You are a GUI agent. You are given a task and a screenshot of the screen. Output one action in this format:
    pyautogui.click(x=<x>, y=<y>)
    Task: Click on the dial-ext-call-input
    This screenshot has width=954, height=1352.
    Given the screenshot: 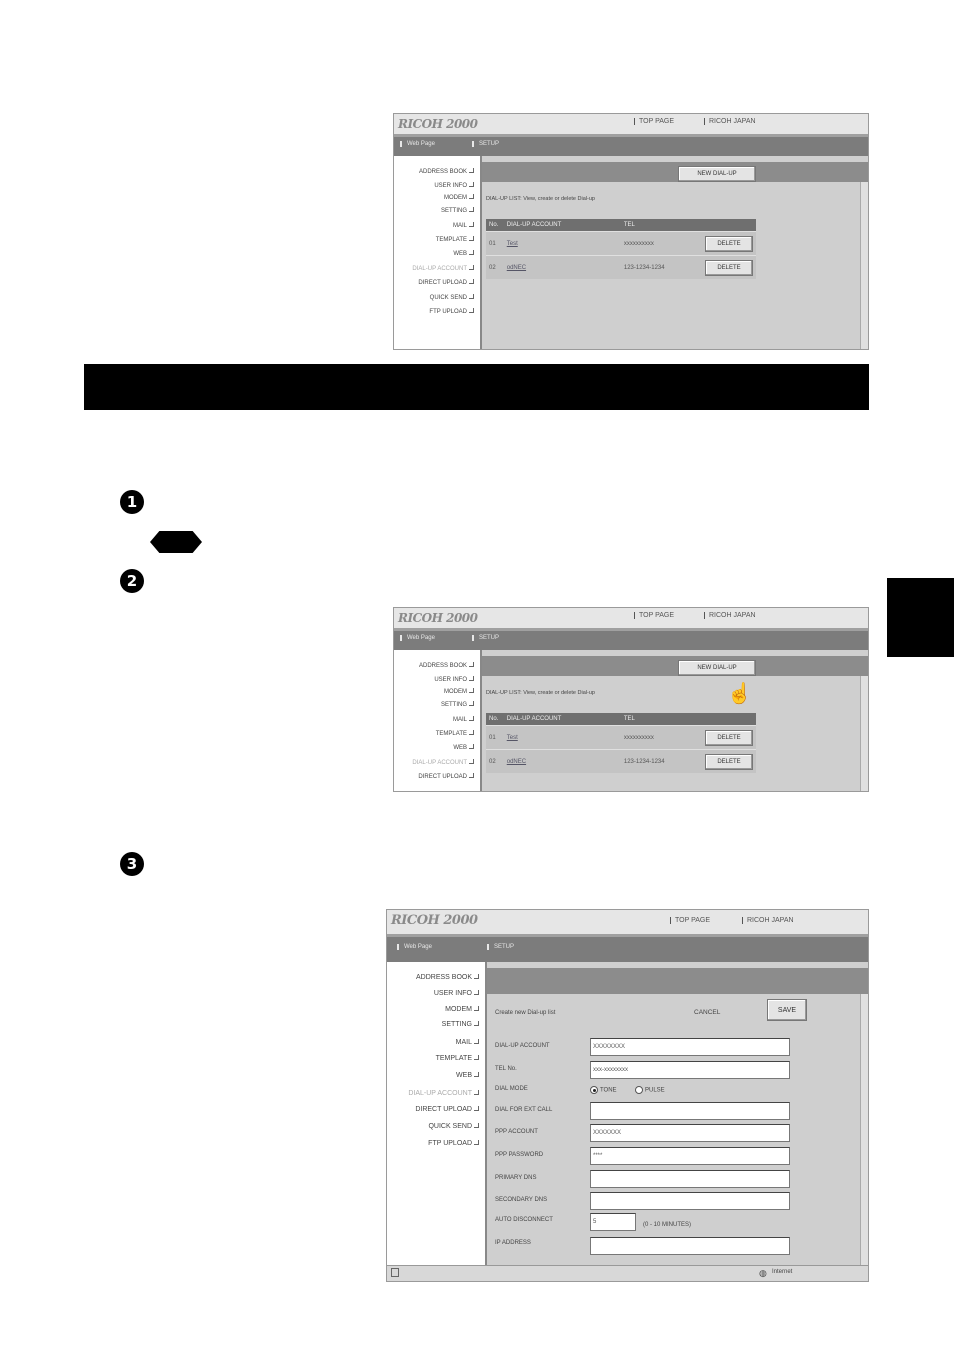 What is the action you would take?
    pyautogui.click(x=690, y=1111)
    